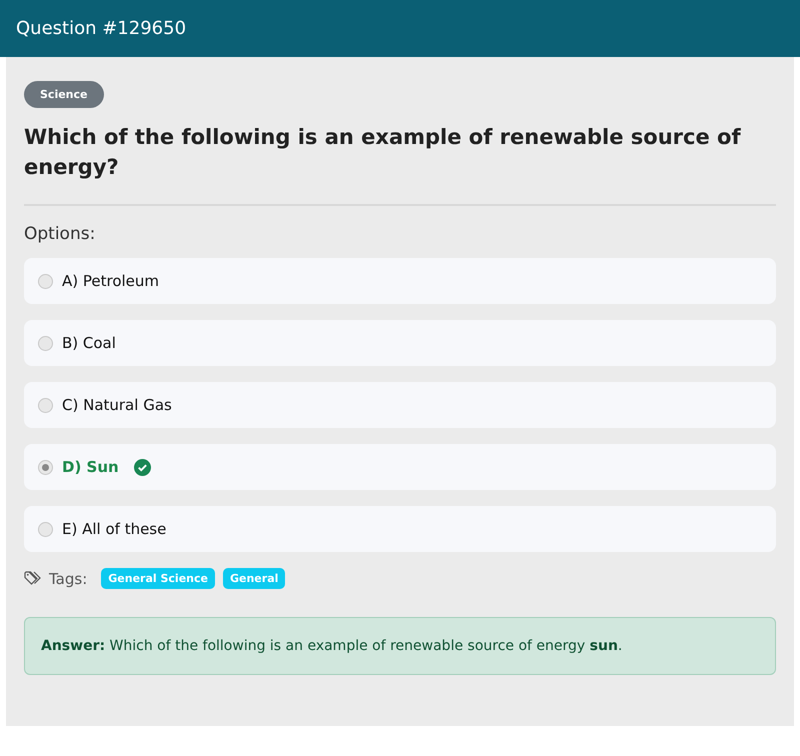  Describe the element at coordinates (400, 343) in the screenshot. I see `option-row: B) Coal` at that location.